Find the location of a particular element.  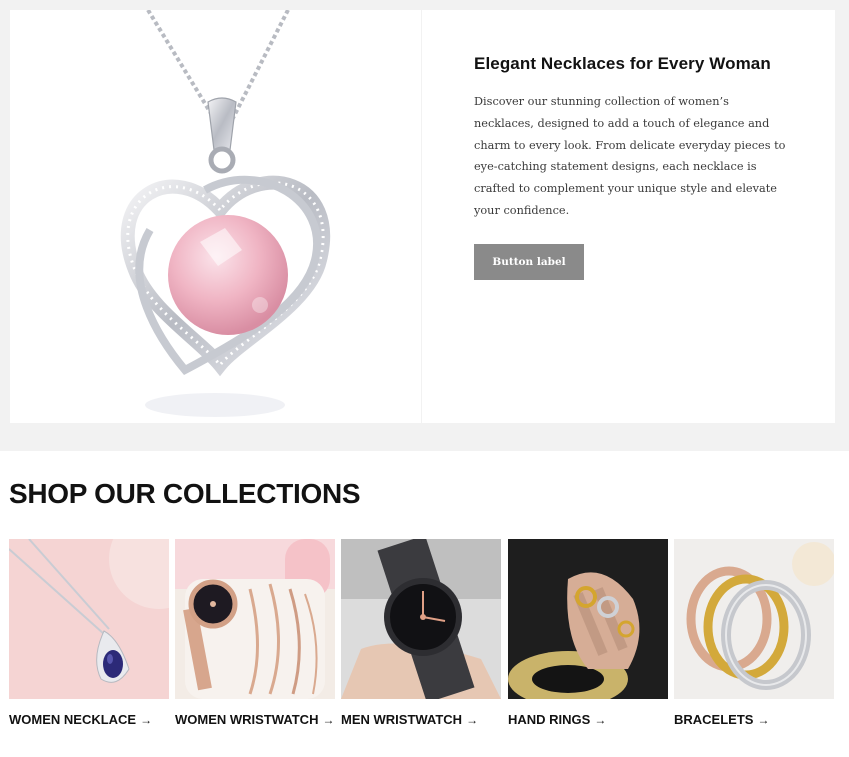

blue-gem-necklace-icon is located at coordinates (89, 619).